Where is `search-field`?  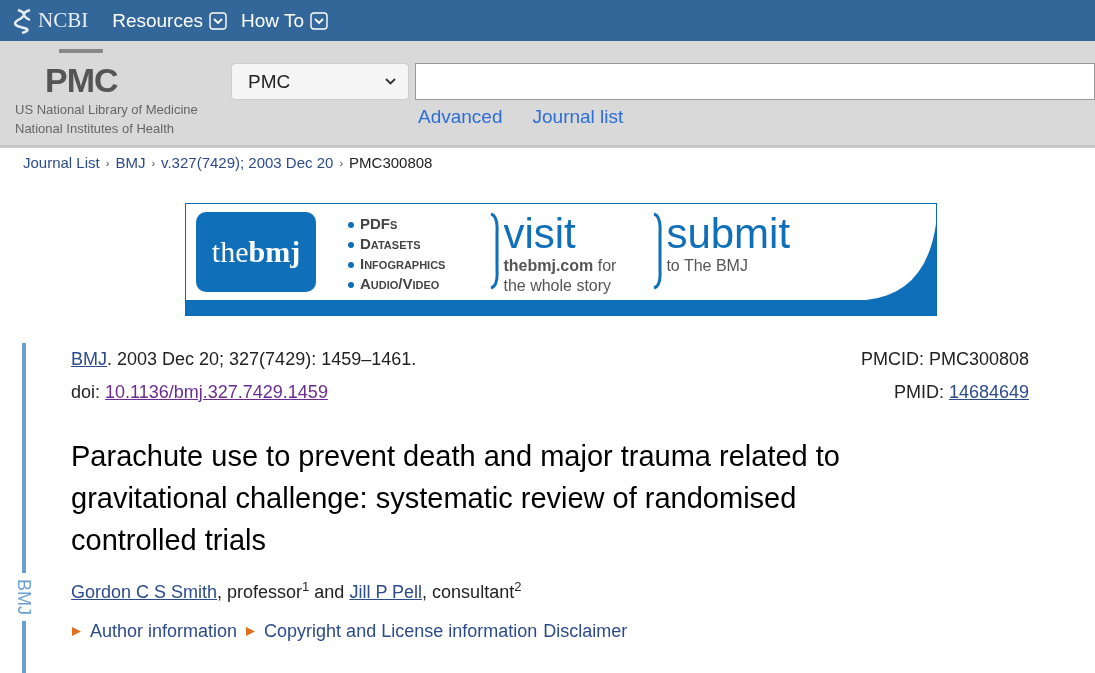
search-field is located at coordinates (755, 81).